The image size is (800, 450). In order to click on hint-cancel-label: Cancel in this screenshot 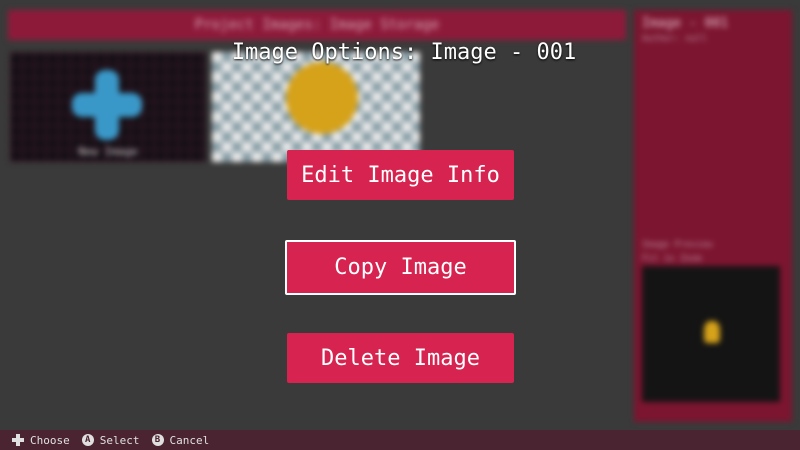, I will do `click(189, 440)`.